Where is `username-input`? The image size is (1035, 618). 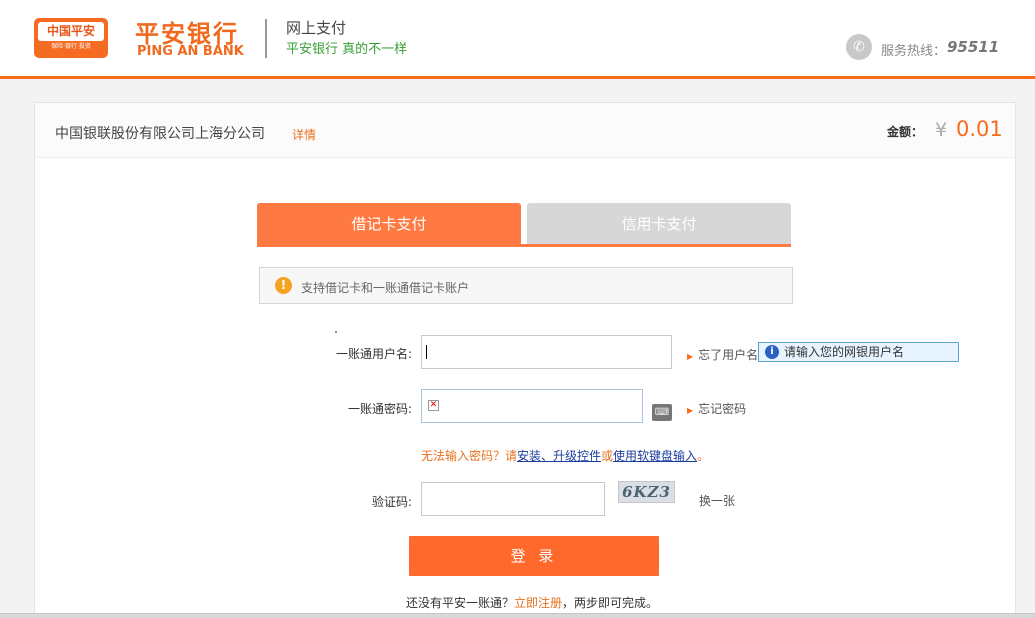 username-input is located at coordinates (546, 352).